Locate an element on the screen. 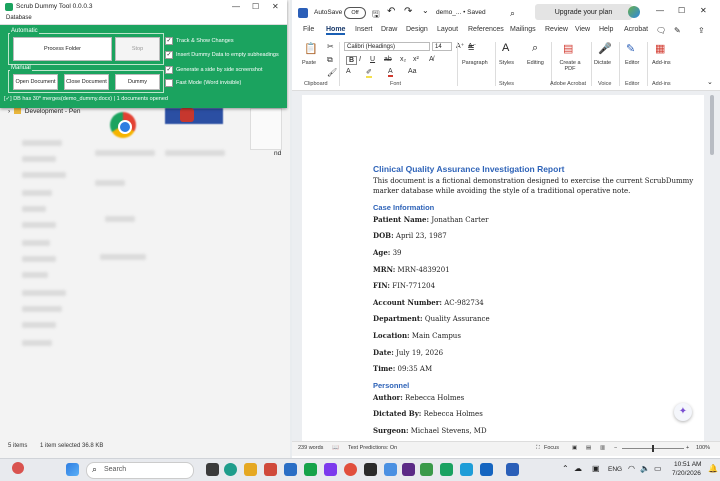  underline-icon: U is located at coordinates (372, 59).